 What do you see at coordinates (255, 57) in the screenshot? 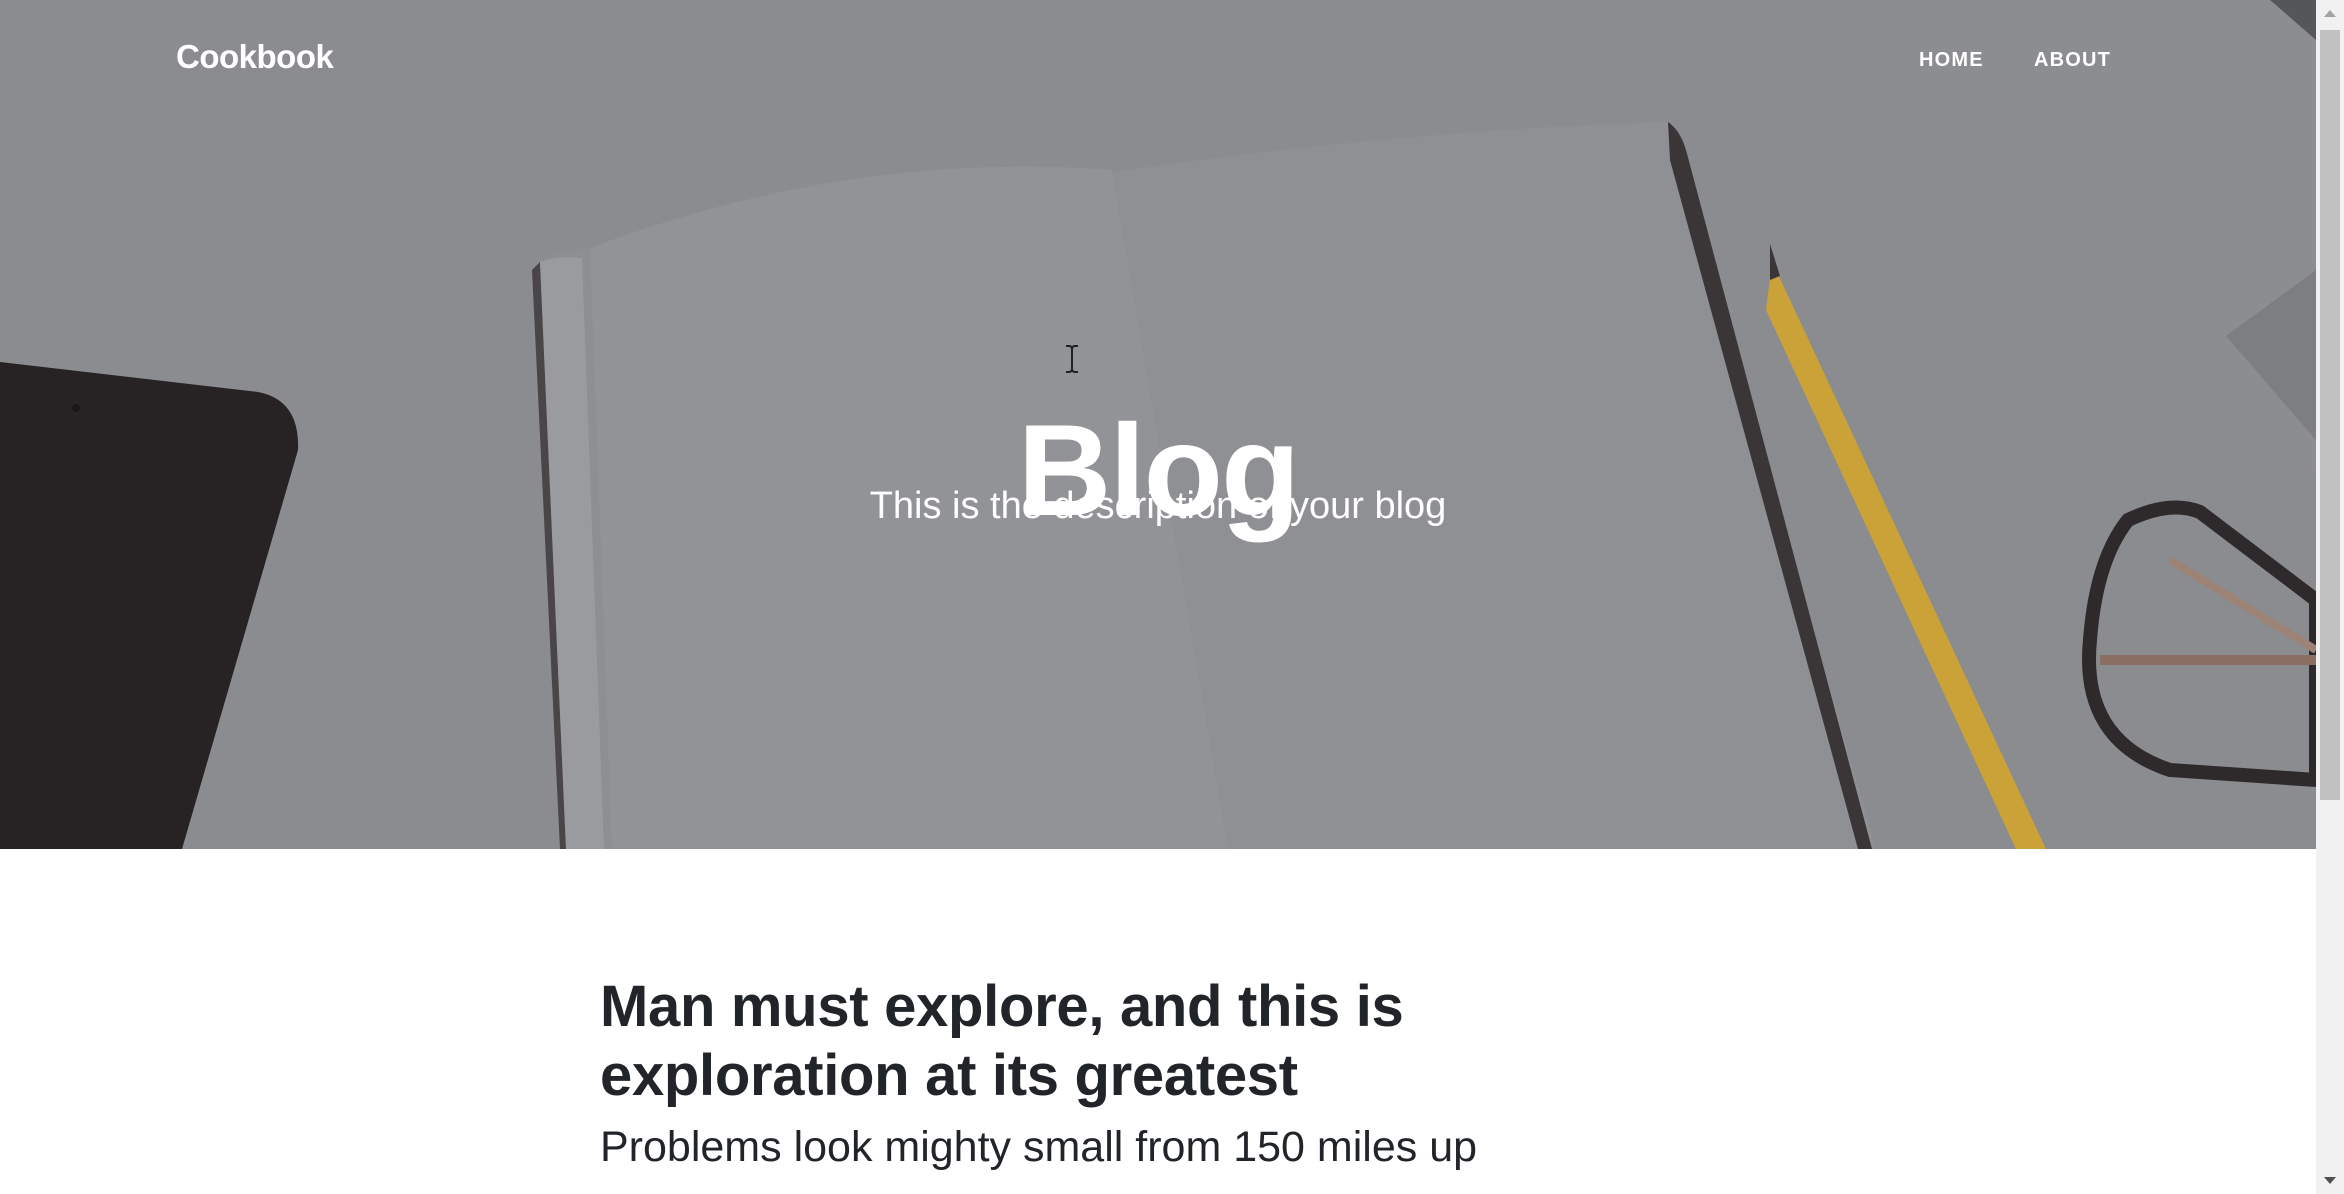
I see `brand-logo-link: Cookbook` at bounding box center [255, 57].